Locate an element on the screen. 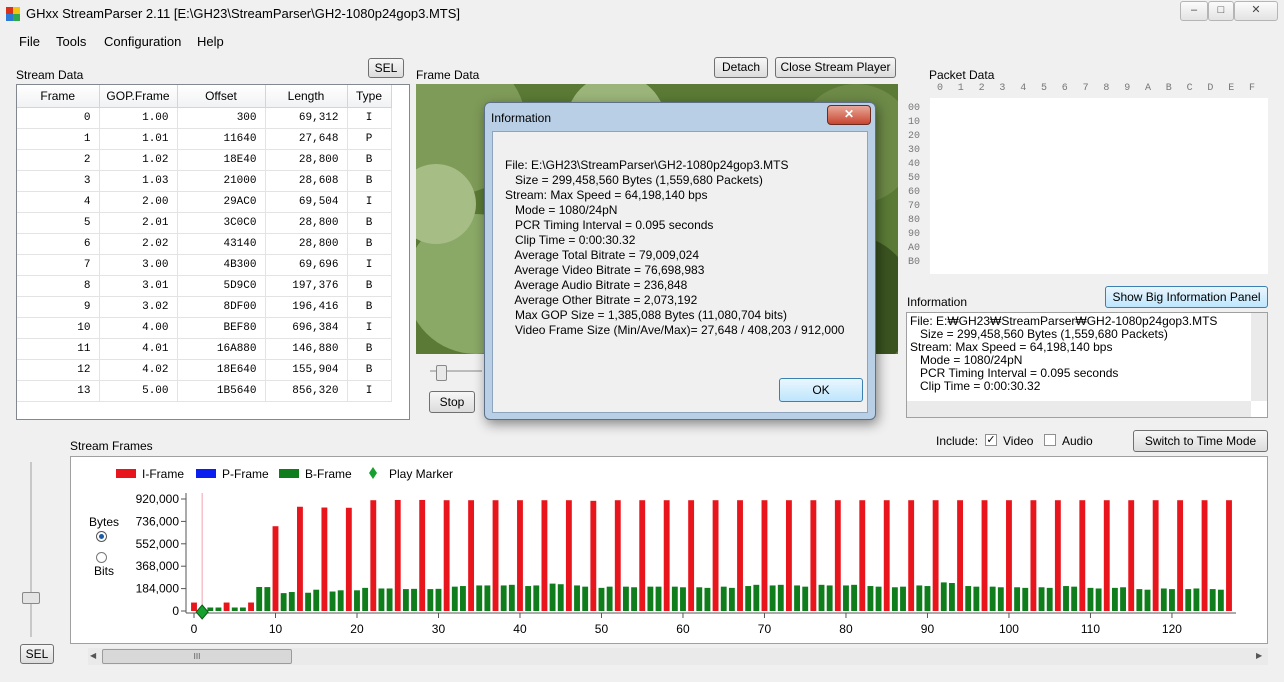 This screenshot has height=682, width=1284. bytes-radio is located at coordinates (101, 536).